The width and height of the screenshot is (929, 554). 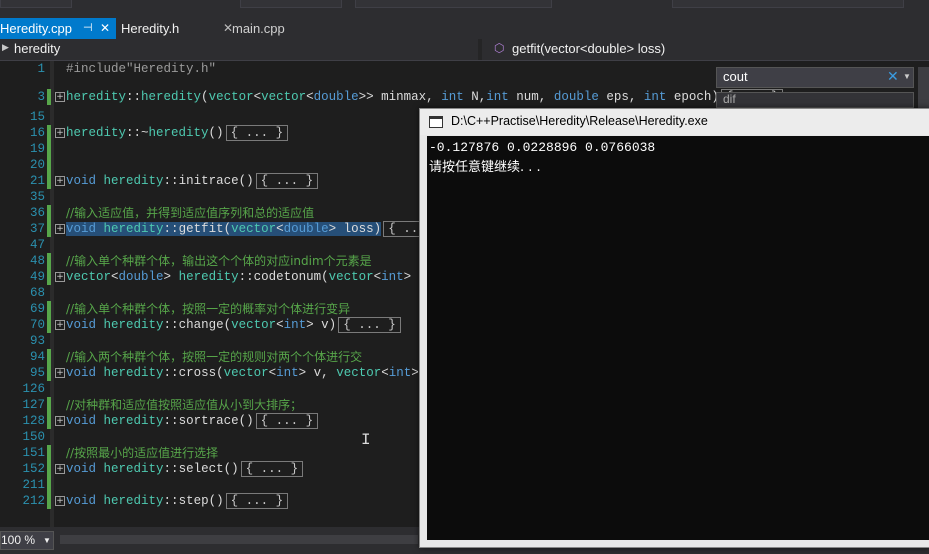 What do you see at coordinates (219, 261) in the screenshot?
I see `code-text: //输入单个种群个体，输出这个个体的对应indim个元素是` at bounding box center [219, 261].